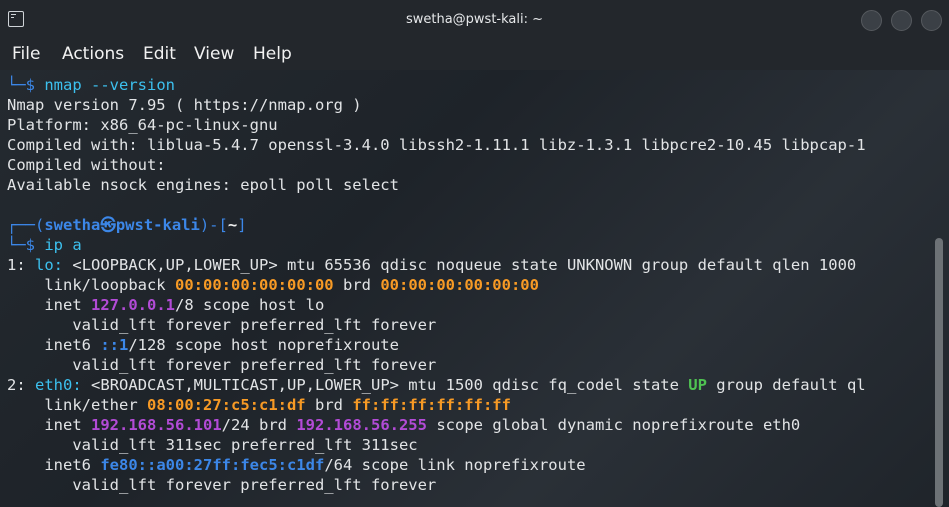 The width and height of the screenshot is (949, 507). Describe the element at coordinates (212, 465) in the screenshot. I see `ipv6-address: fe80::a00:27ff:fec5:c1df` at that location.